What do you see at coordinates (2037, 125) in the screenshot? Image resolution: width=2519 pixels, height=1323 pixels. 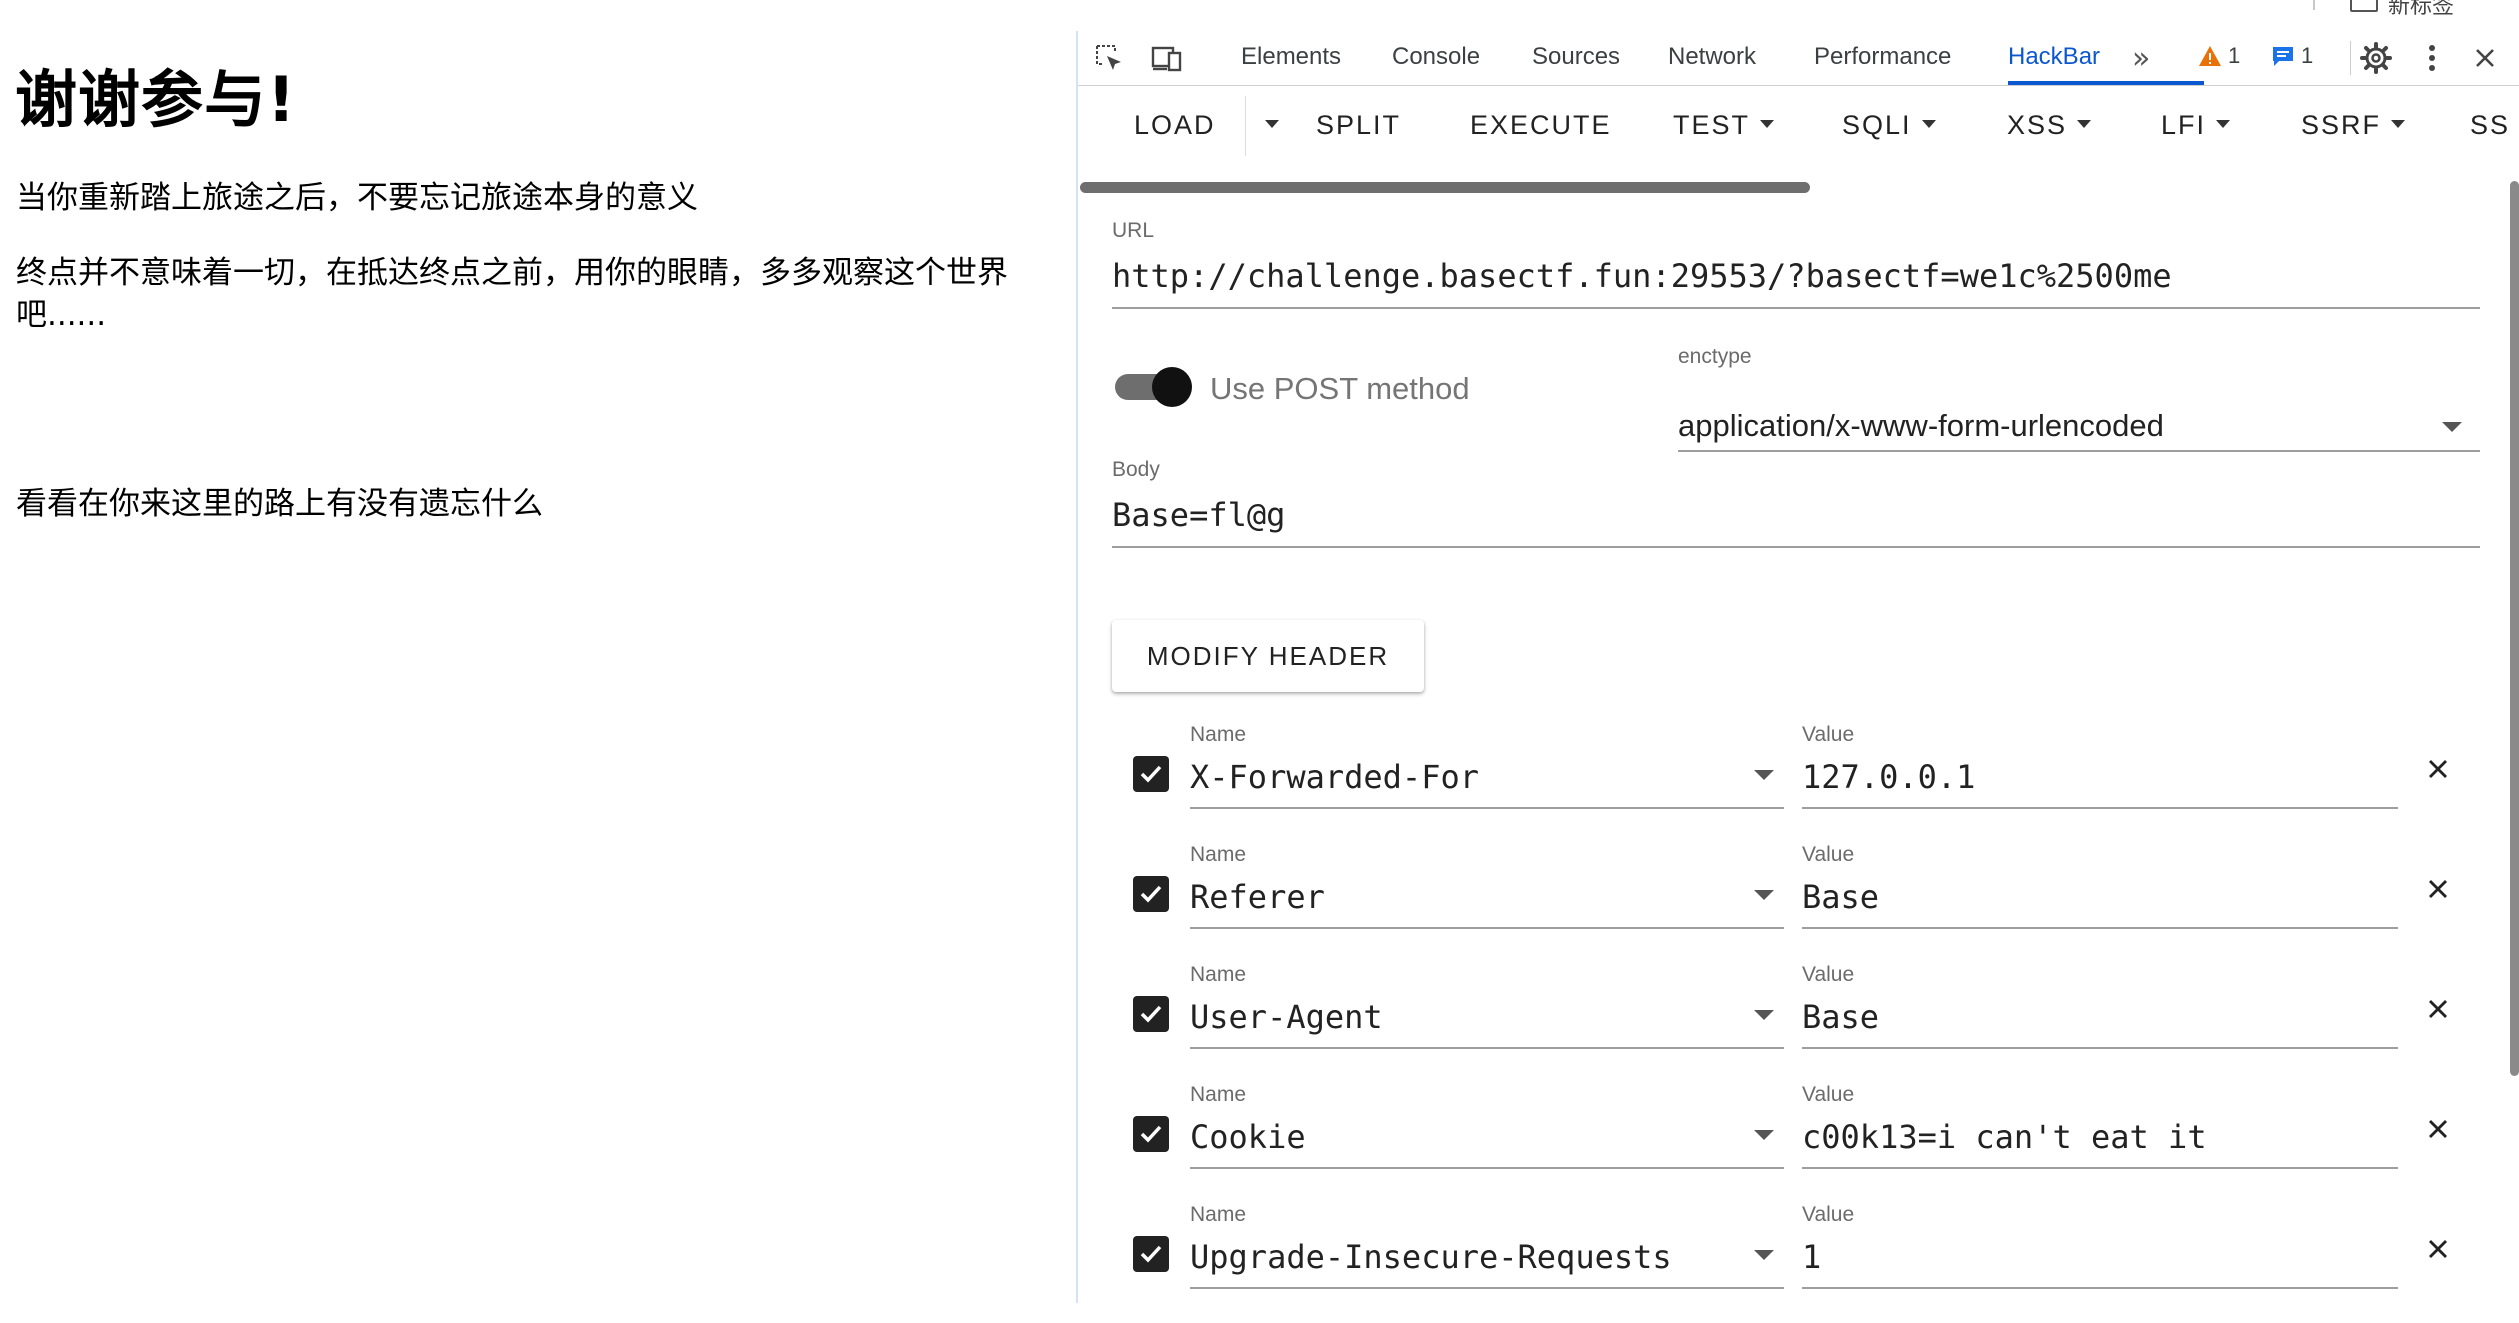 I see `xss-menu-label: XSS` at bounding box center [2037, 125].